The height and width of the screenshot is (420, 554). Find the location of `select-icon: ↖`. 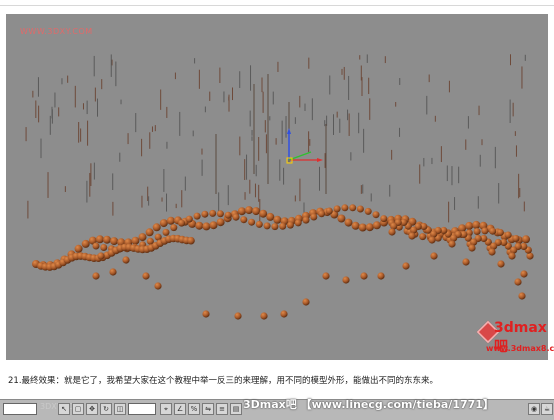

select-icon: ↖ is located at coordinates (64, 409).